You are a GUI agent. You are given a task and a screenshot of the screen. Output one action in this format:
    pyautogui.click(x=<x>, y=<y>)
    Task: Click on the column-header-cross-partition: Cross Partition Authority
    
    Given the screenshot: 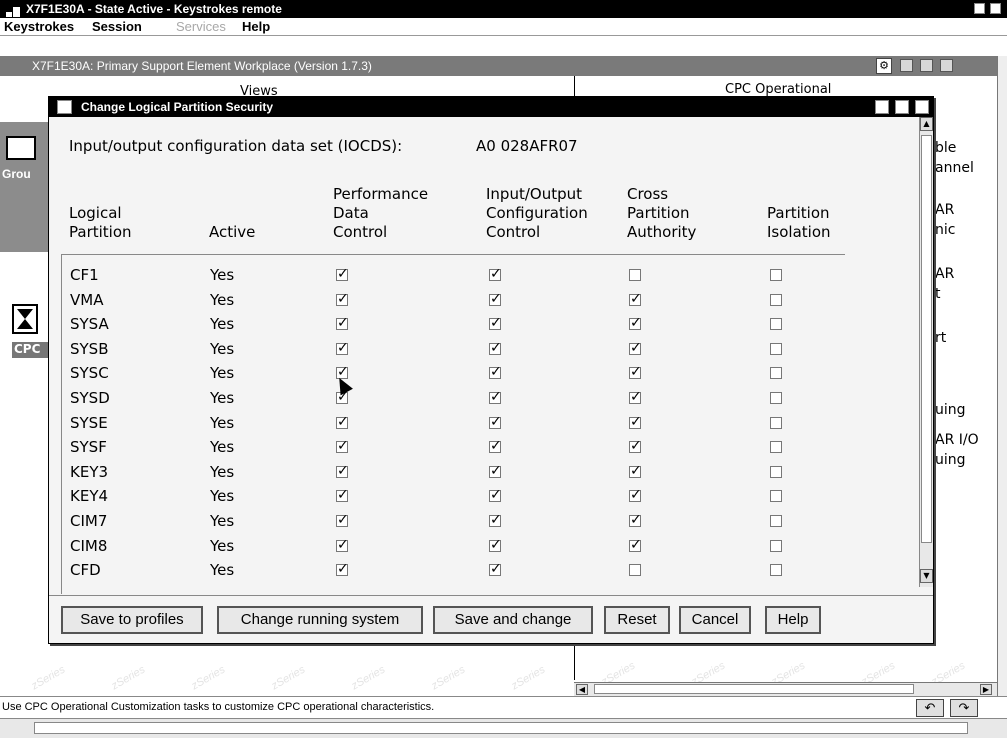 What is the action you would take?
    pyautogui.click(x=662, y=213)
    